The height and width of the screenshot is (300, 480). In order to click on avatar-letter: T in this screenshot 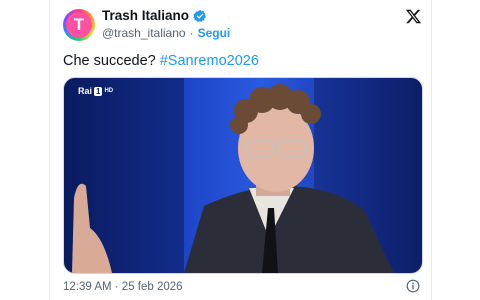, I will do `click(79, 25)`.